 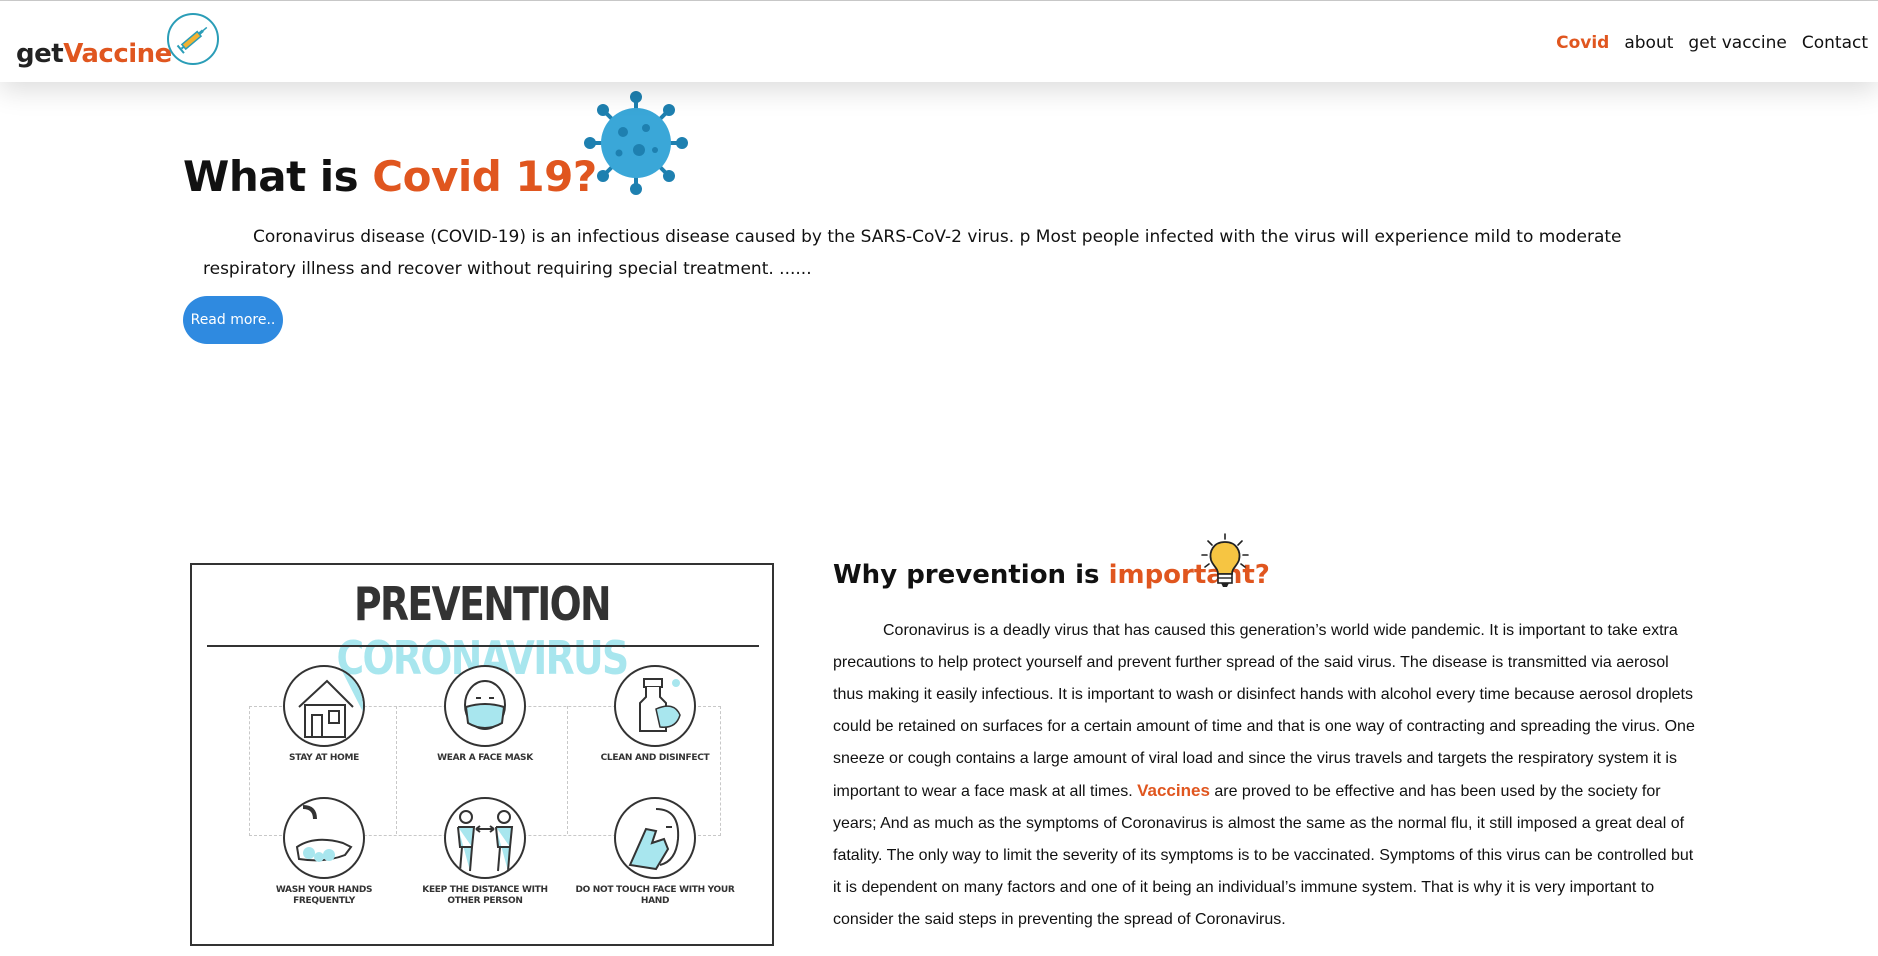 I want to click on spray-bottle-icon, so click(x=655, y=706).